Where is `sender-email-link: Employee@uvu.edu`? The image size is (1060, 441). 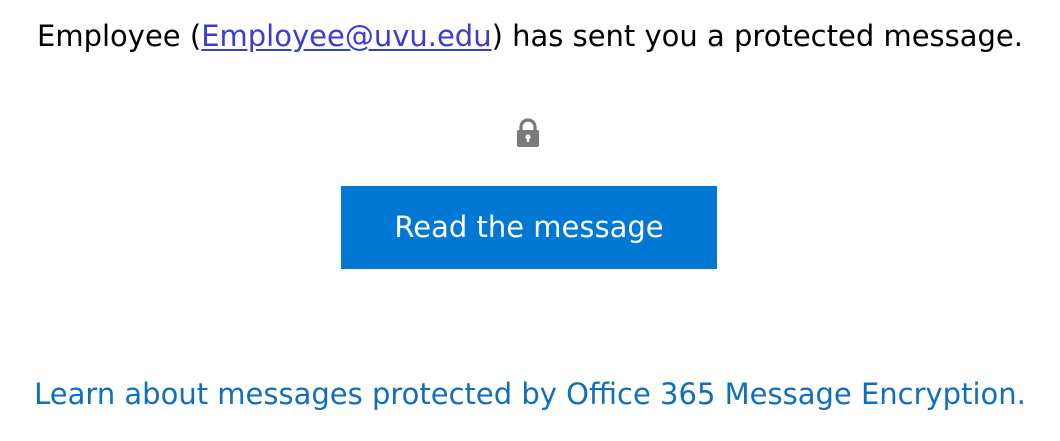 sender-email-link: Employee@uvu.edu is located at coordinates (346, 36).